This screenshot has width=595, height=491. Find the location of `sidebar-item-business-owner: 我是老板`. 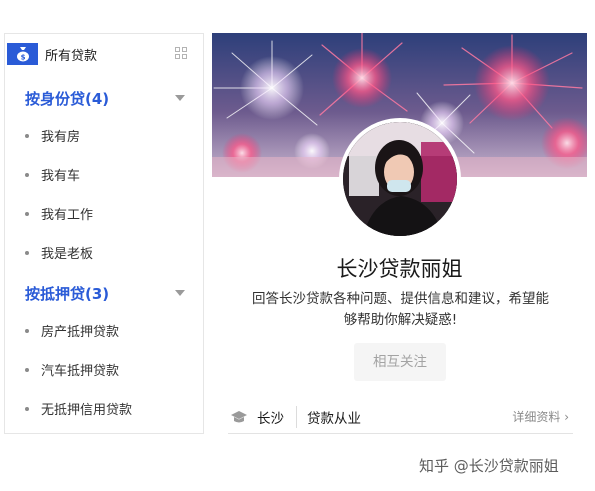

sidebar-item-business-owner: 我是老板 is located at coordinates (59, 252).